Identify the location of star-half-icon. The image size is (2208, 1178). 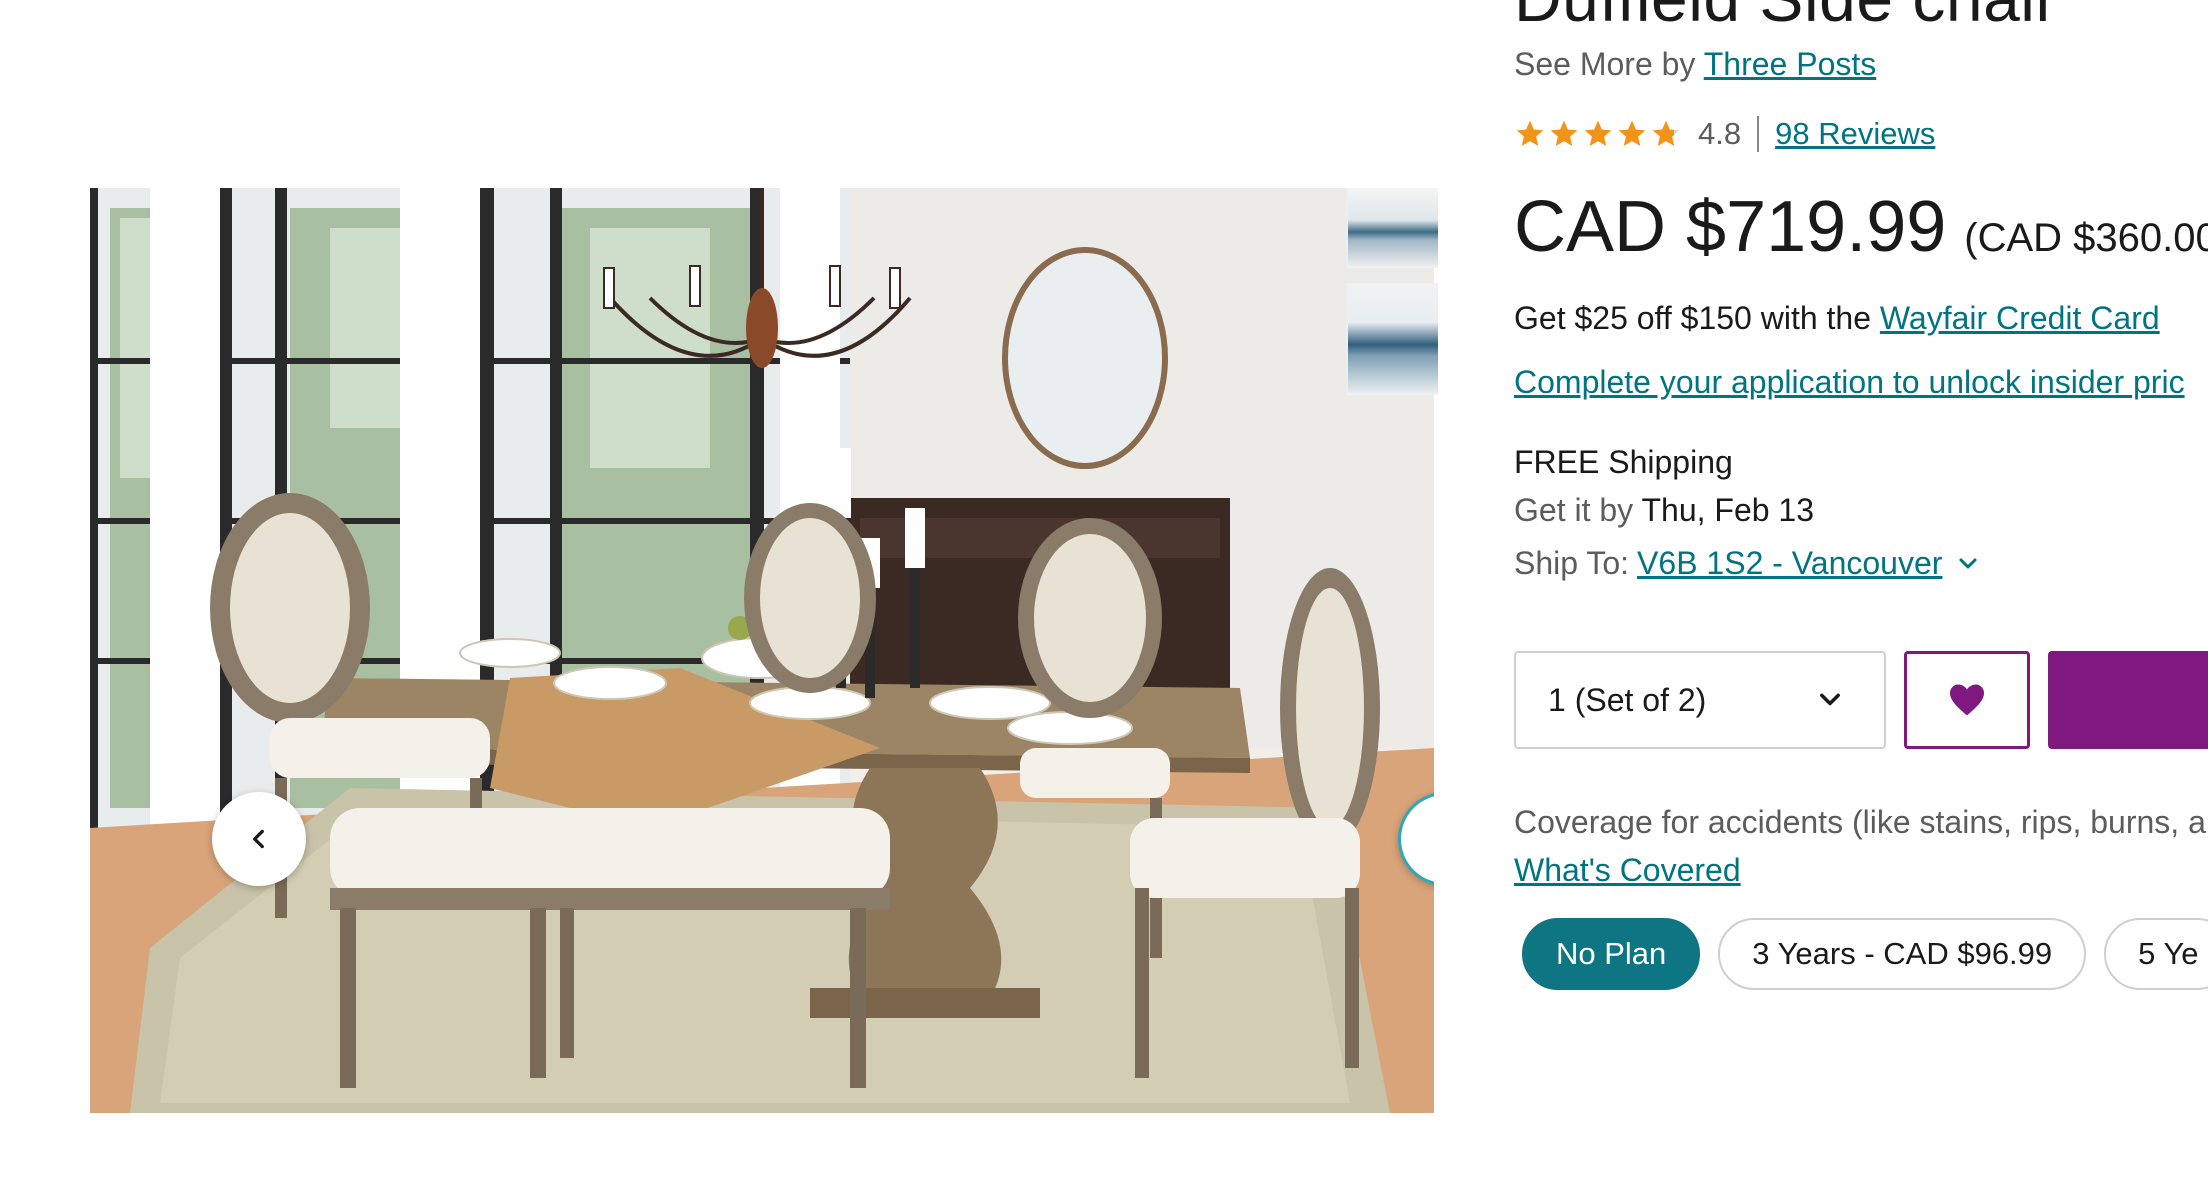
(1666, 133).